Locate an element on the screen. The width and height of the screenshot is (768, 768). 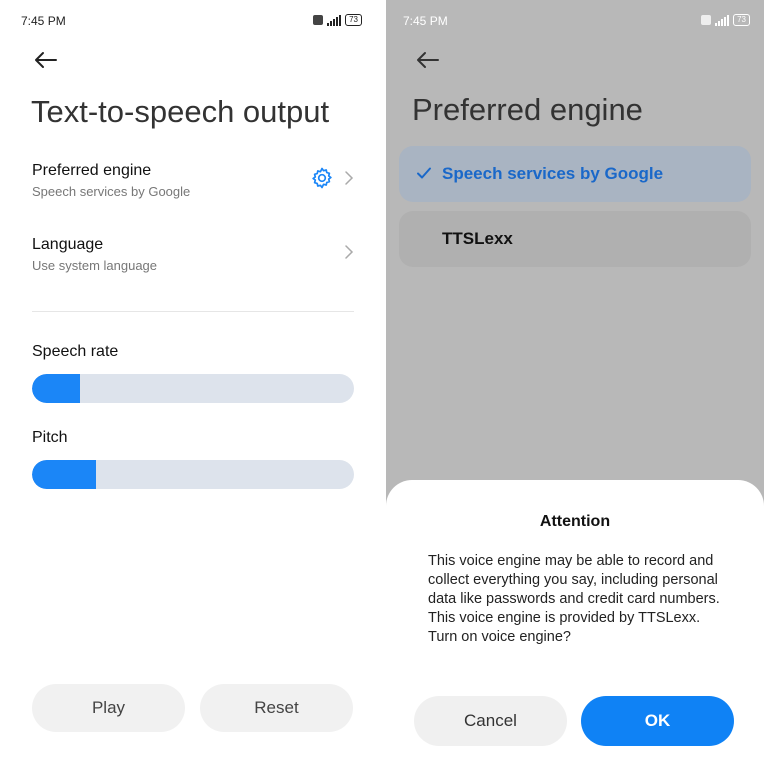
language-row: Language Use system language is located at coordinates (193, 261).